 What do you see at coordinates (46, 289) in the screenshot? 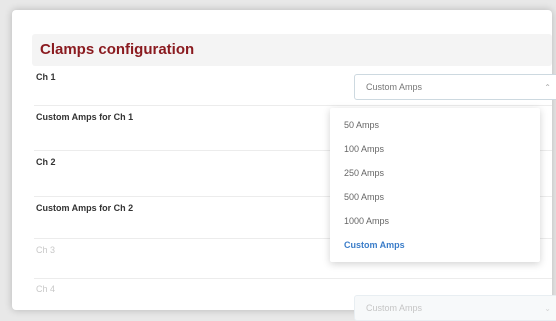
I see `label-ch4: Ch 4` at bounding box center [46, 289].